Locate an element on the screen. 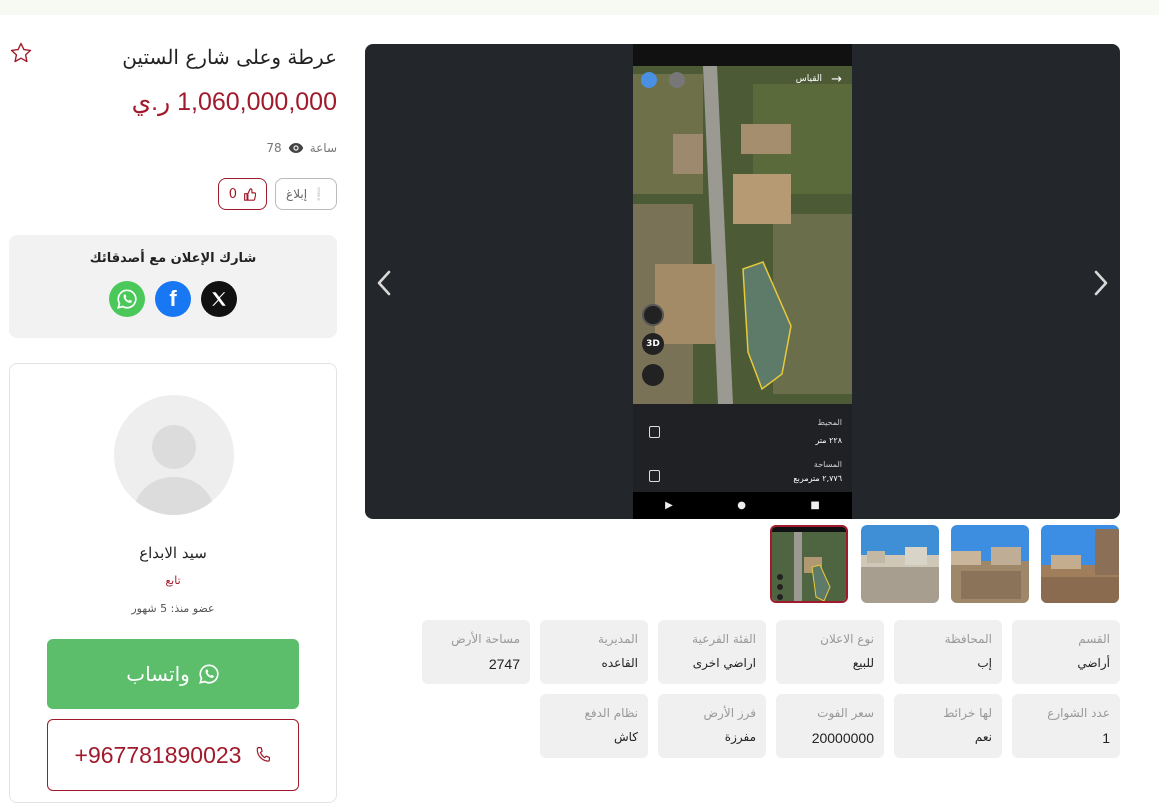  area-label: المساحة is located at coordinates (827, 464).